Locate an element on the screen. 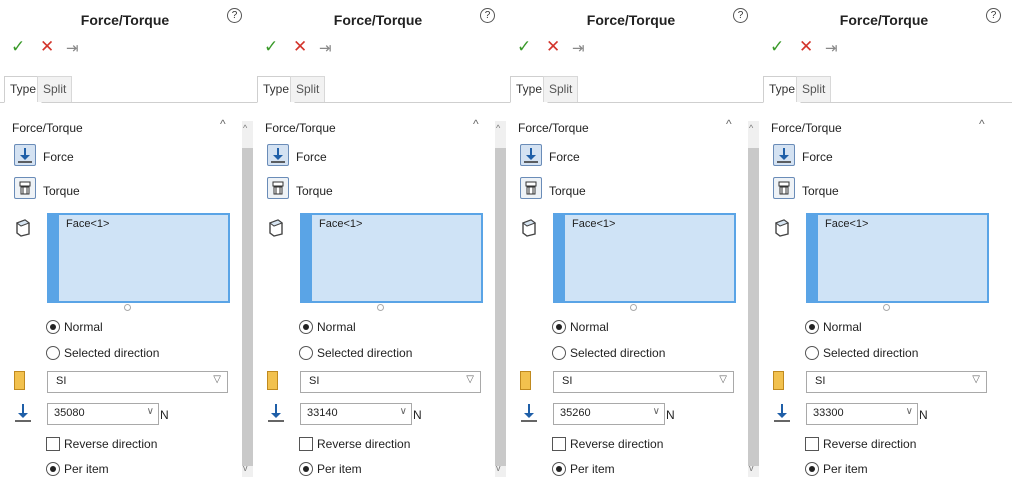  group-title: Force/Torque is located at coordinates (806, 128).